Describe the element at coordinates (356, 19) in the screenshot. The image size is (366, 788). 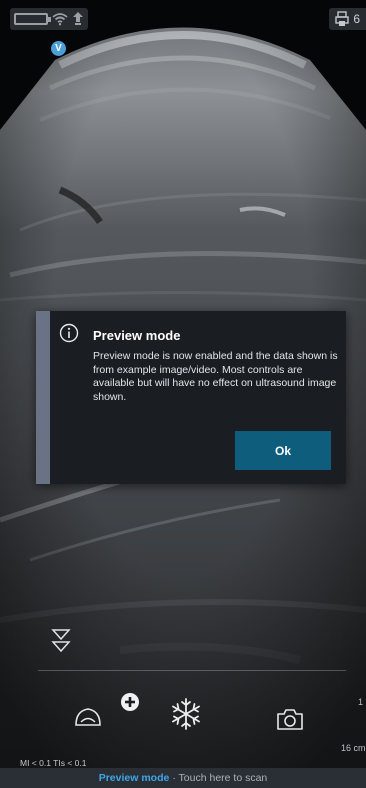
I see `status-count: 6` at that location.